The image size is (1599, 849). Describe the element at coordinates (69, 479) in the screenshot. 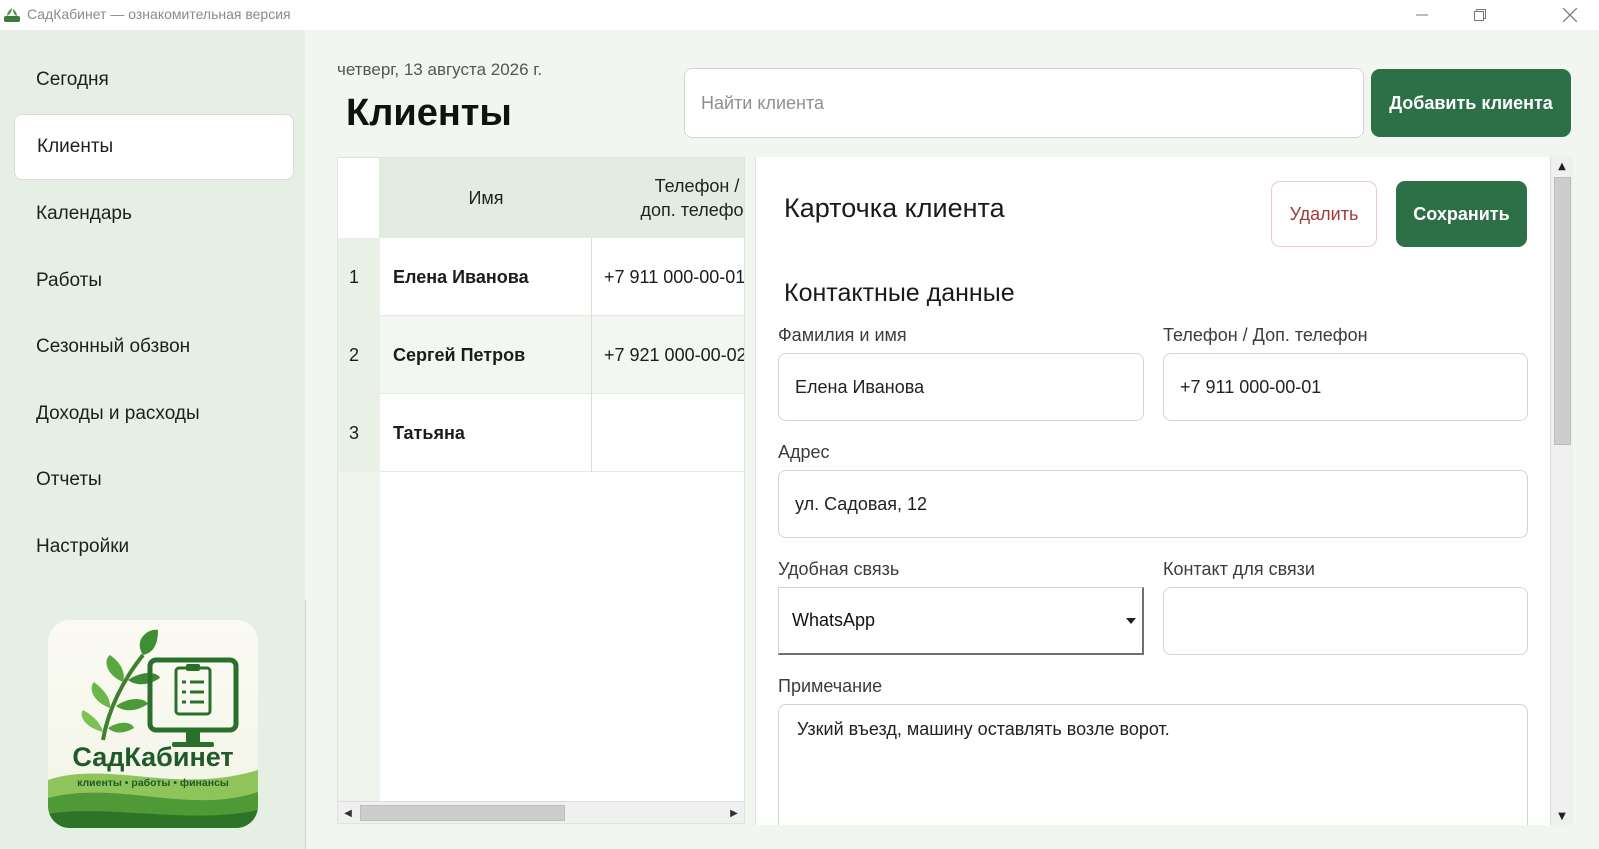

I see `sidebar-item-label: Отчеты` at that location.